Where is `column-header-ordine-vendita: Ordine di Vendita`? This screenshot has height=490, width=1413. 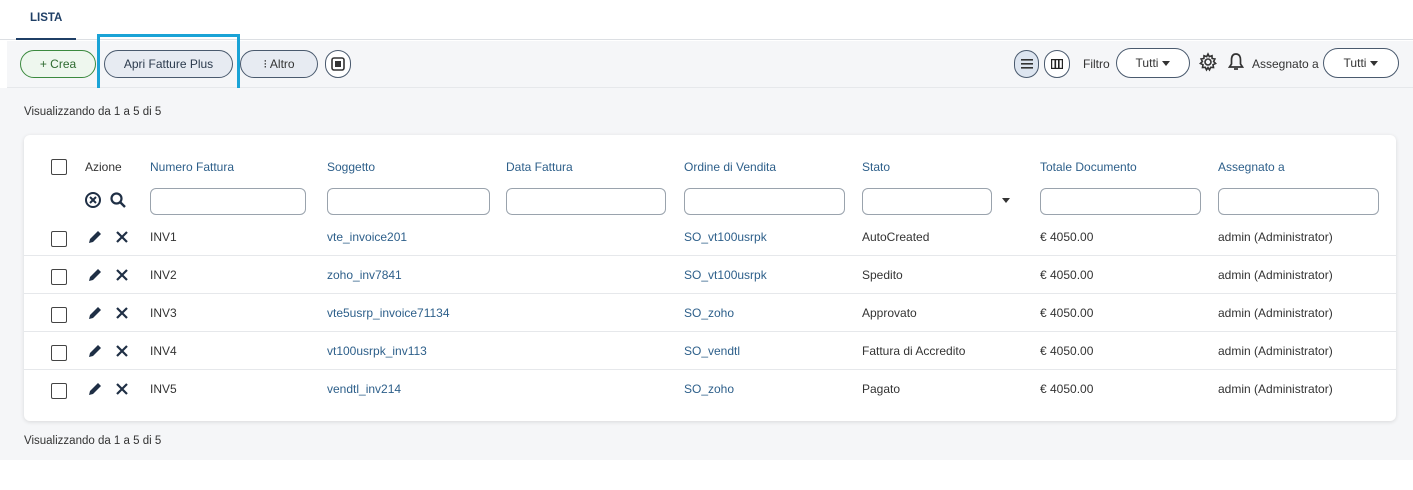 column-header-ordine-vendita: Ordine di Vendita is located at coordinates (730, 167).